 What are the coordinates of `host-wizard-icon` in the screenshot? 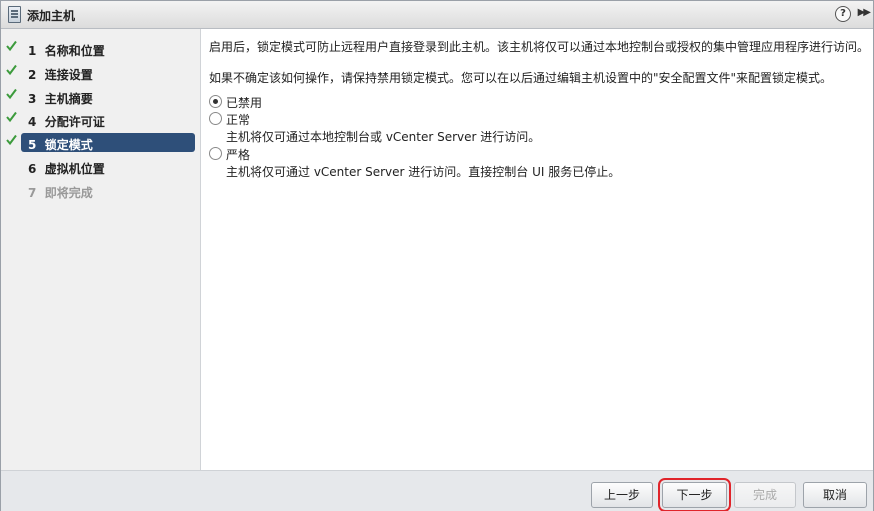 It's located at (14, 14).